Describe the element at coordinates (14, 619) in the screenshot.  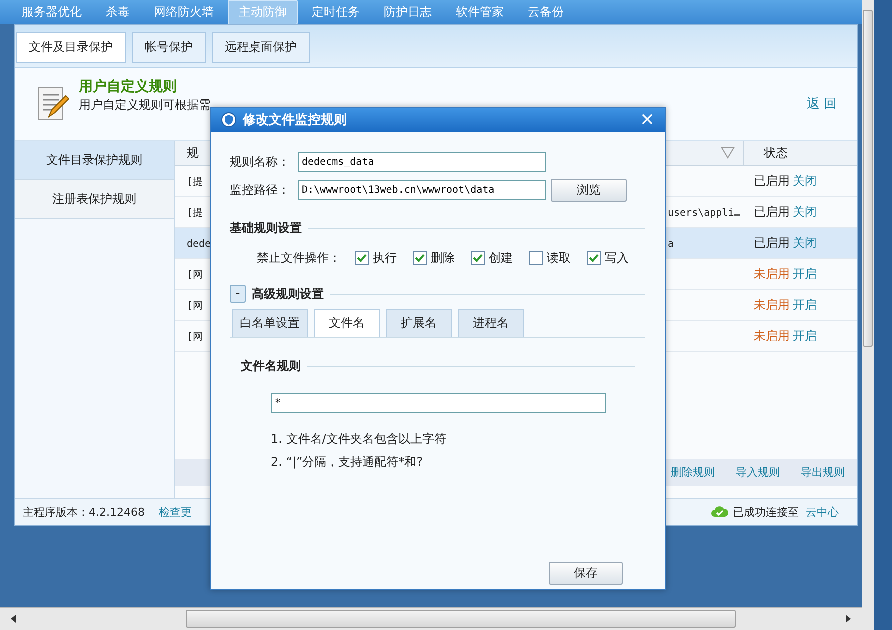
I see `scroll-left-icon` at that location.